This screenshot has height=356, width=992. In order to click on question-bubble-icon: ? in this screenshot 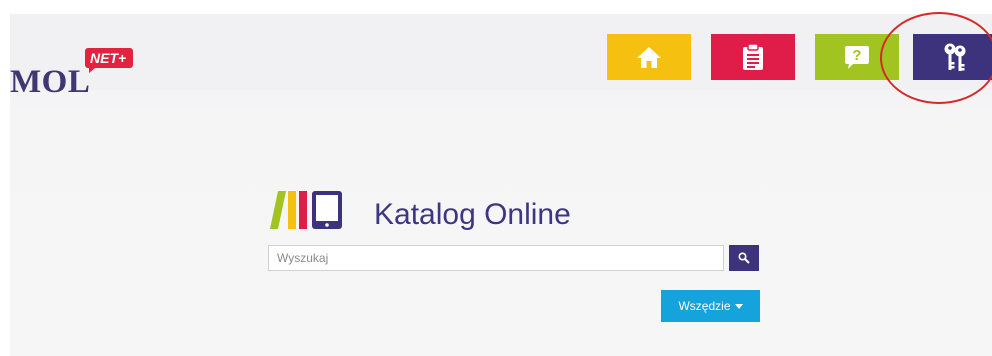, I will do `click(857, 57)`.